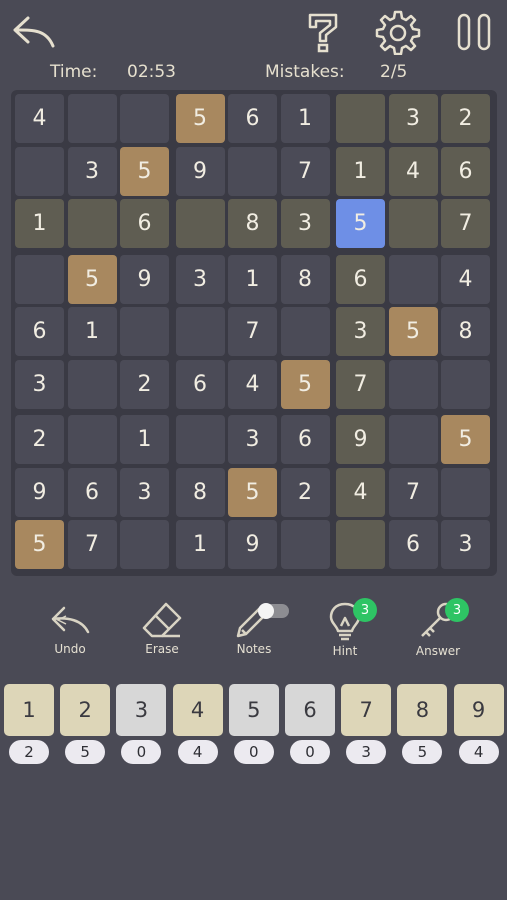  What do you see at coordinates (34, 32) in the screenshot?
I see `back-button` at bounding box center [34, 32].